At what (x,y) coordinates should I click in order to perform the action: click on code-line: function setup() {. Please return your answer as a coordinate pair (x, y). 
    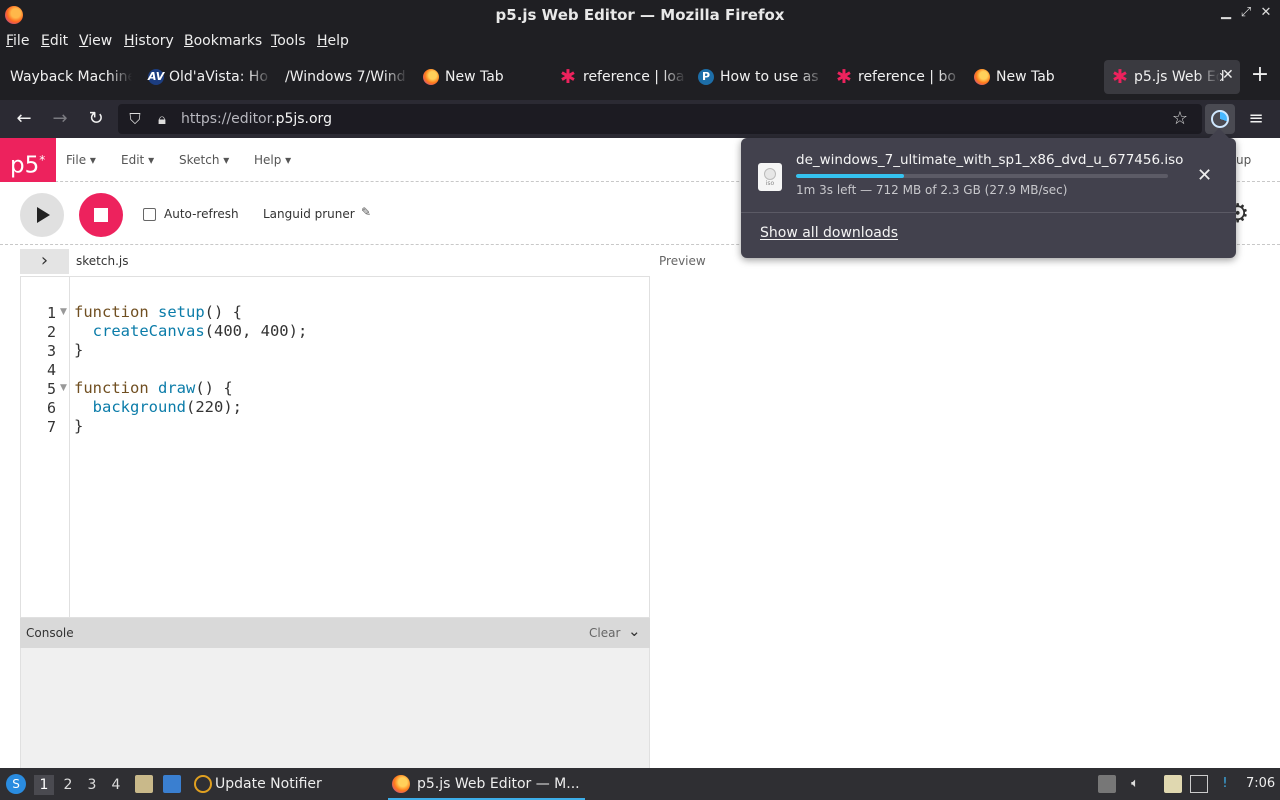
    Looking at the image, I should click on (158, 312).